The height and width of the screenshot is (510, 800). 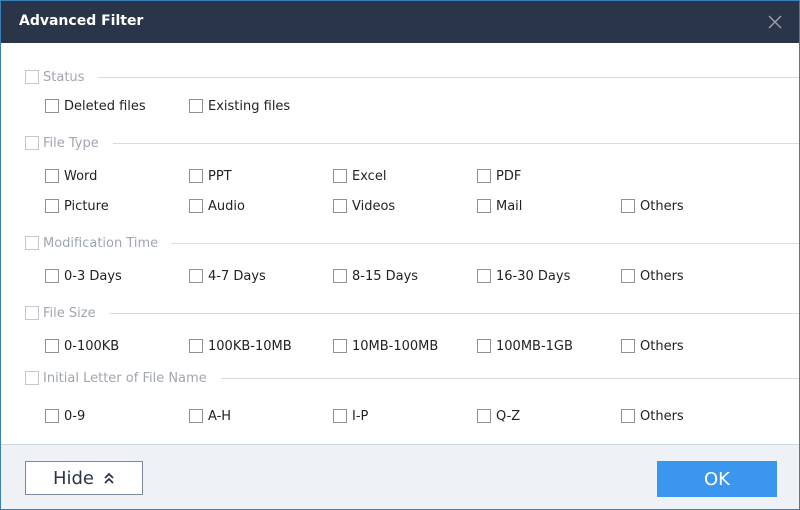 I want to click on modification-time-checkbox, so click(x=32, y=243).